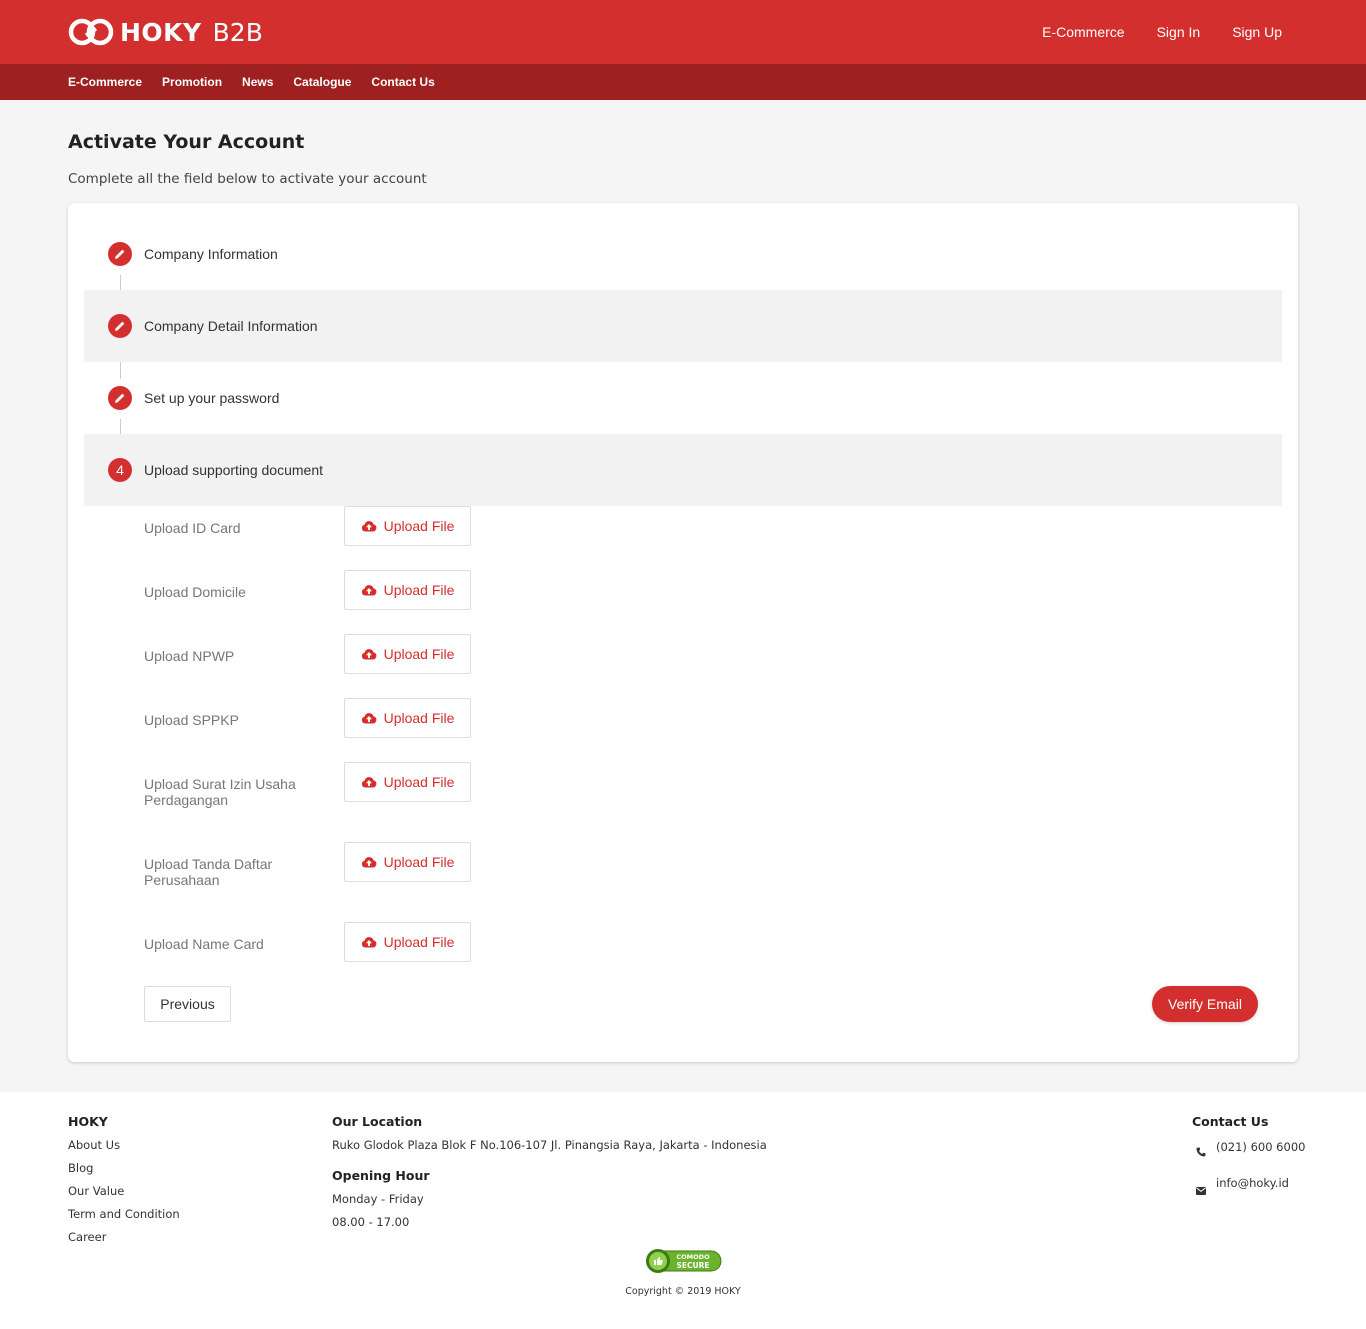 Image resolution: width=1366 pixels, height=1329 pixels. What do you see at coordinates (105, 82) in the screenshot?
I see `nav-item-ecommerce: E-Commerce` at bounding box center [105, 82].